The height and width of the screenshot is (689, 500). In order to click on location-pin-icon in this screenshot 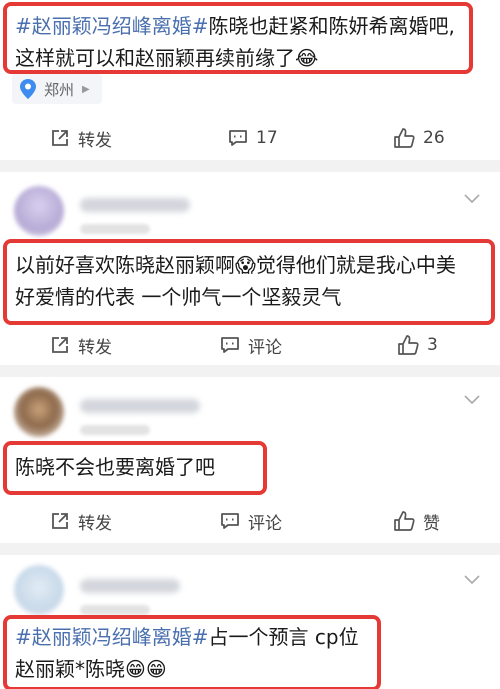, I will do `click(28, 89)`.